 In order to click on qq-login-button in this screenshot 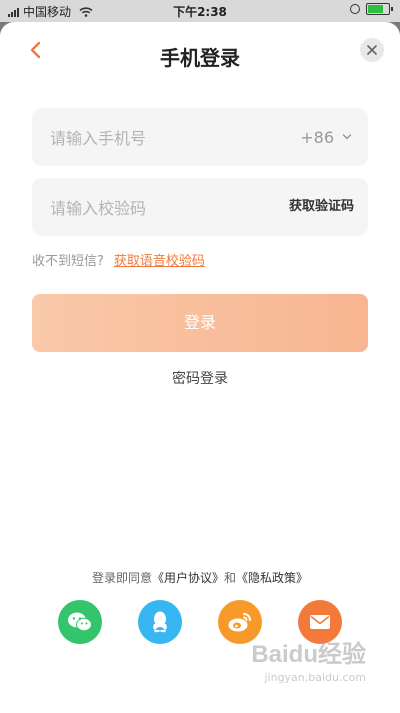, I will do `click(160, 622)`.